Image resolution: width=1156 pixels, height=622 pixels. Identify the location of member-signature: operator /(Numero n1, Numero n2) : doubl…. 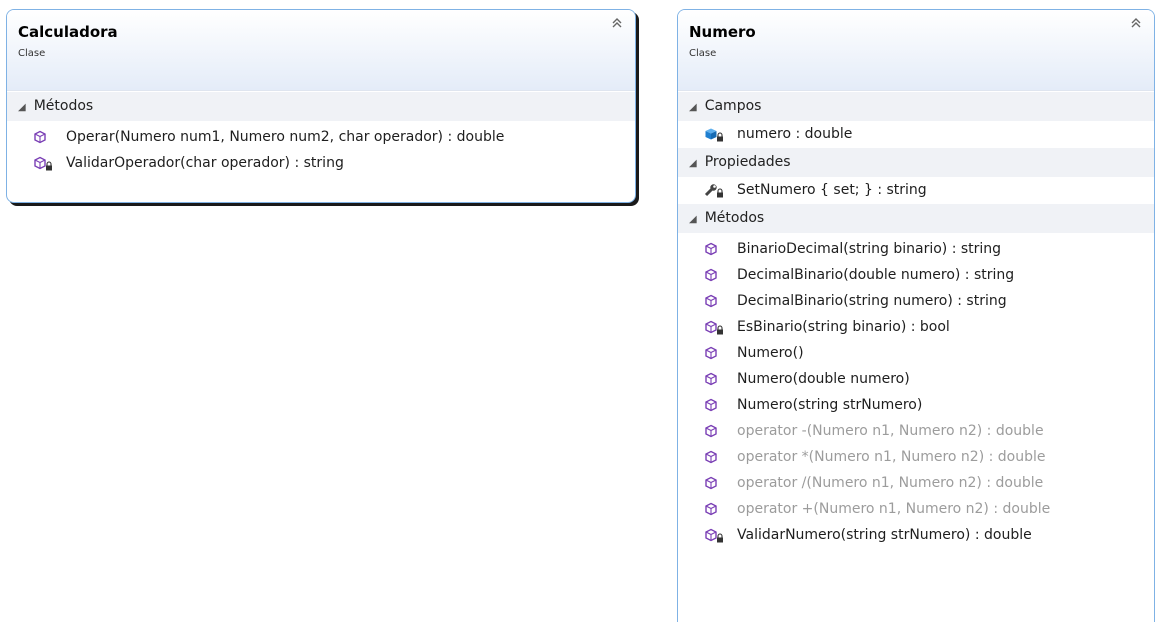
(890, 483).